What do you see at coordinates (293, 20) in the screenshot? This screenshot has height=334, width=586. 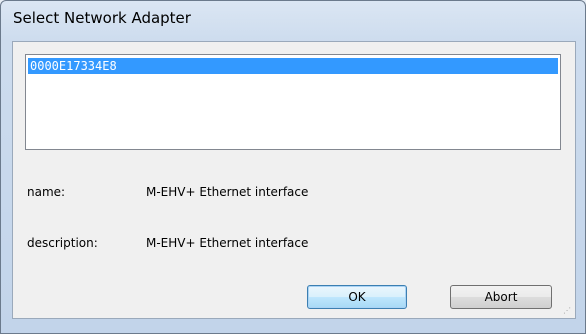 I see `title-bar: Select Network Adapter` at bounding box center [293, 20].